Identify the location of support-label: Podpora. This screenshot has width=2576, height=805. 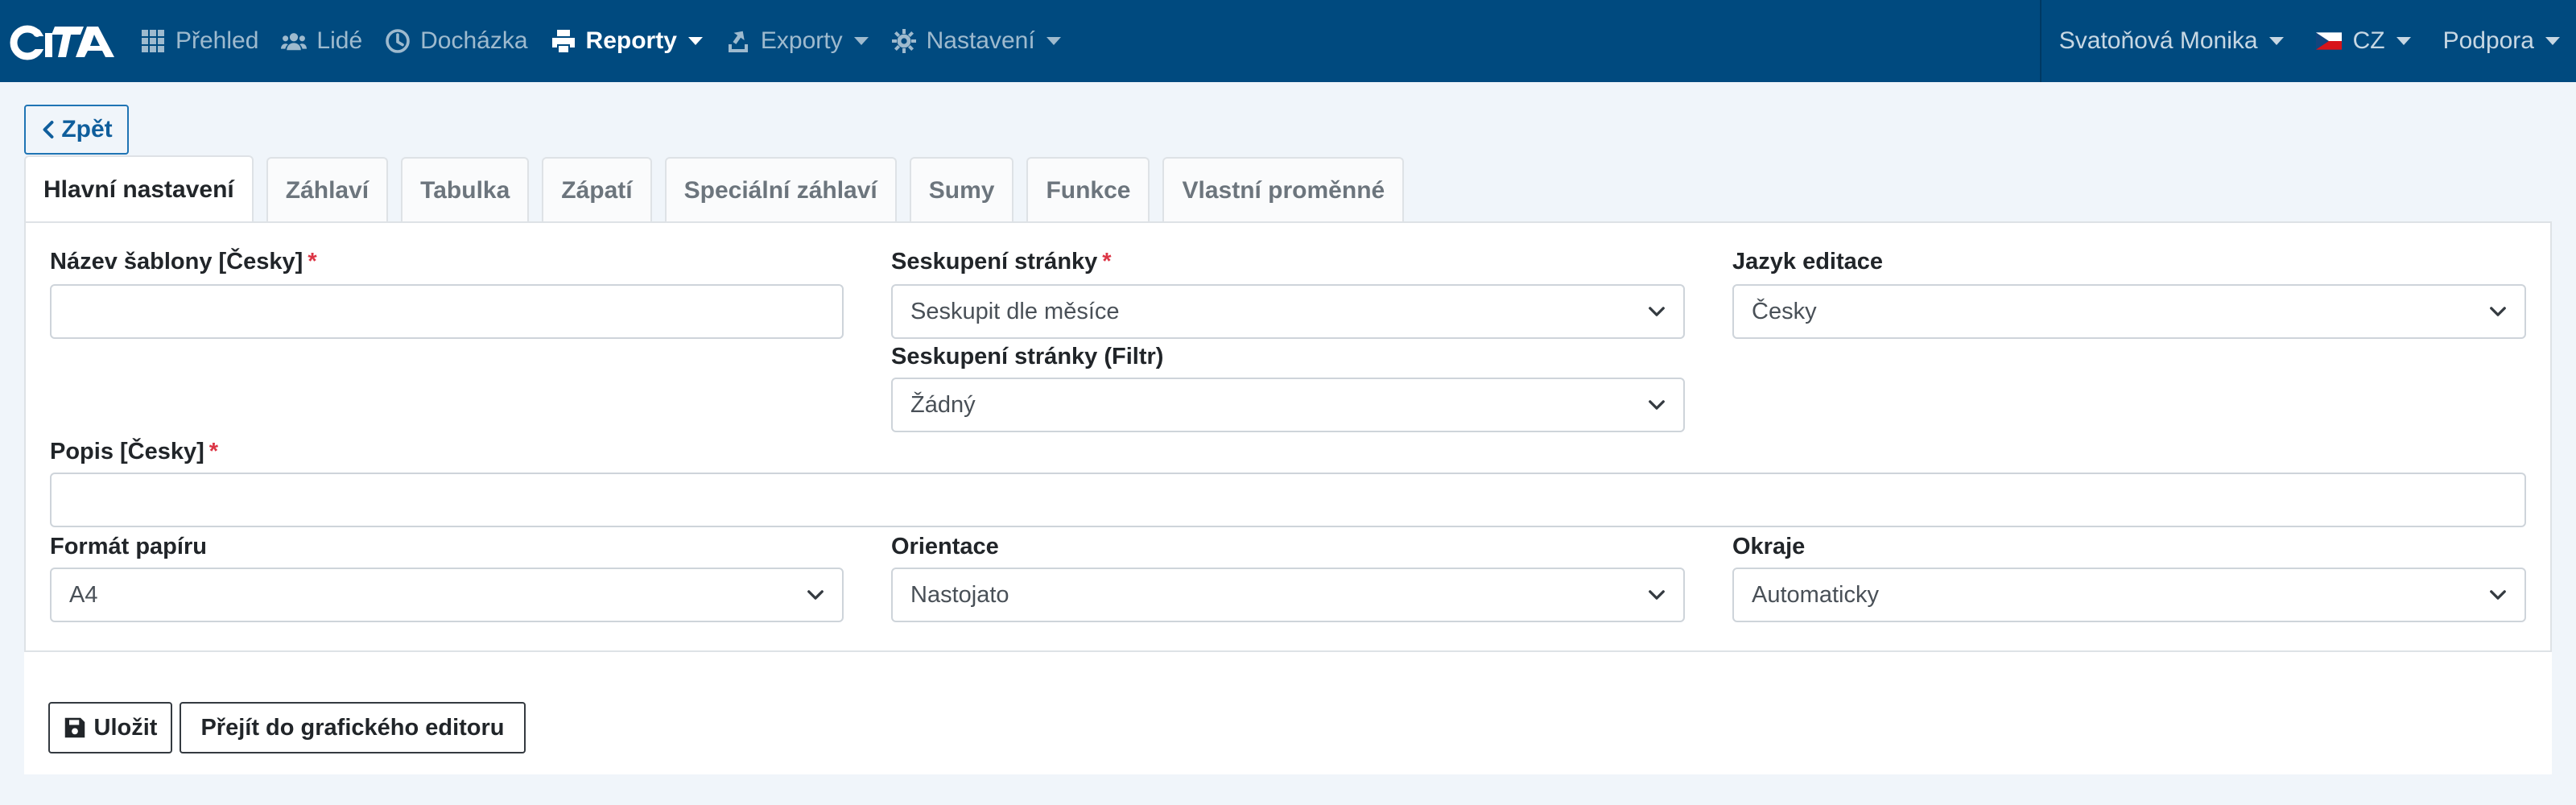
(2488, 40).